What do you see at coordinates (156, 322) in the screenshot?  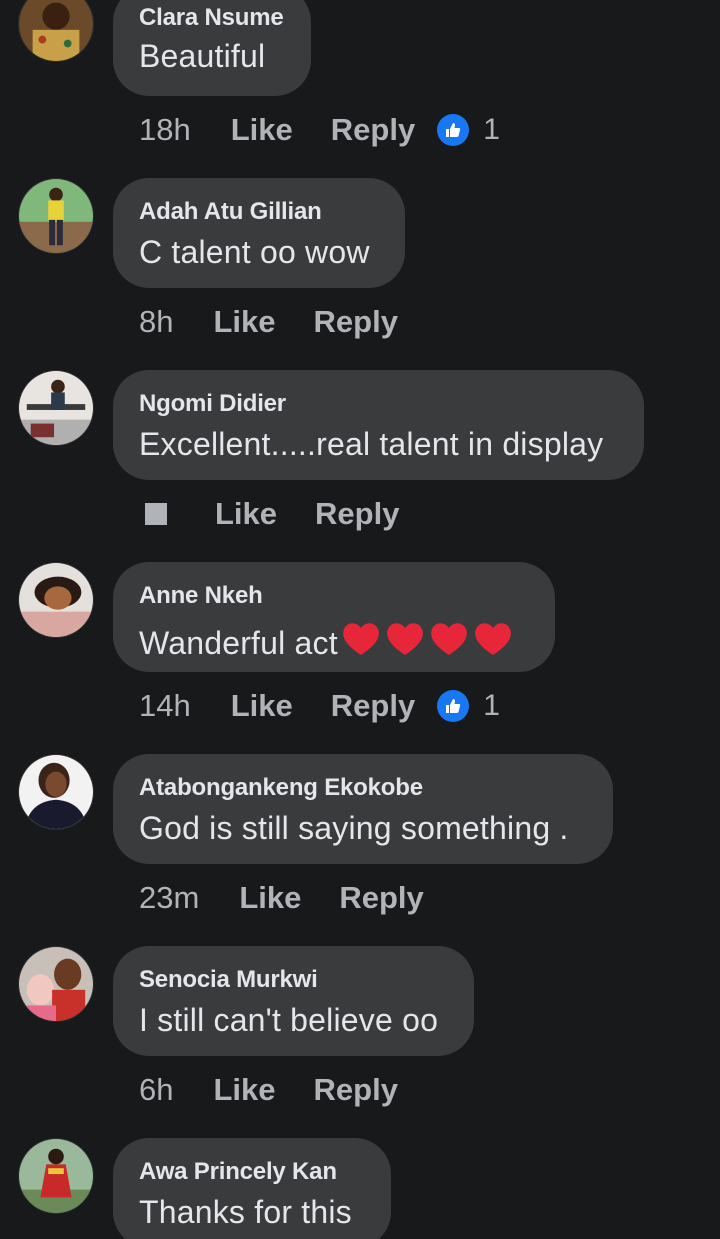 I see `comment-timestamp: 8h` at bounding box center [156, 322].